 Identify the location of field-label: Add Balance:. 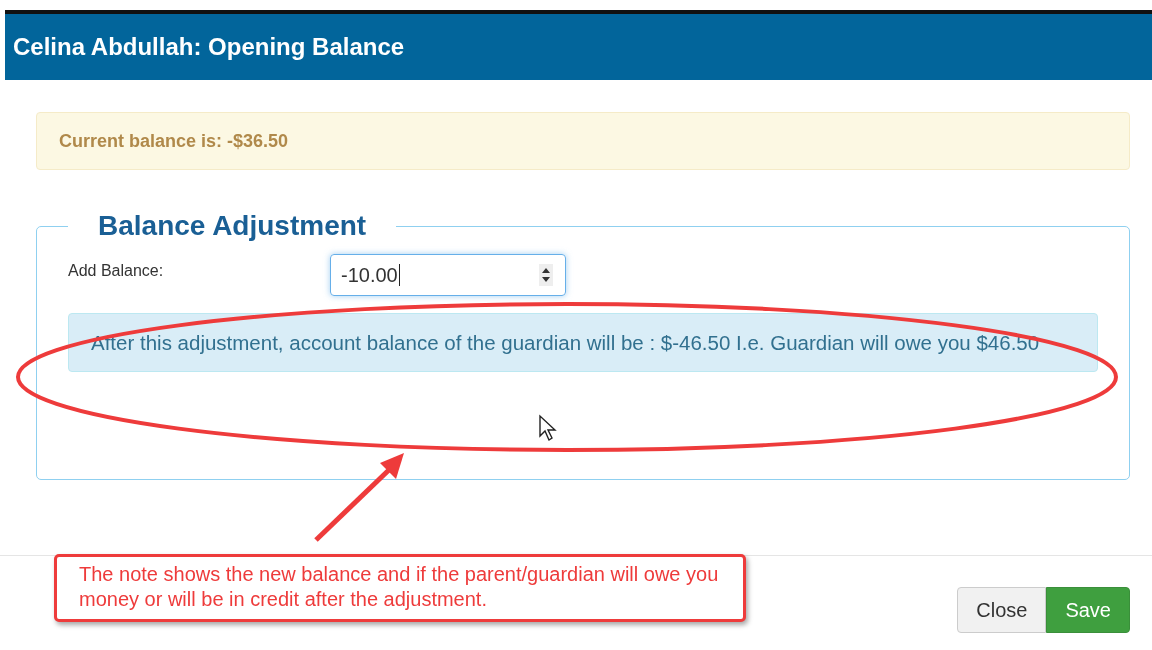
(116, 270).